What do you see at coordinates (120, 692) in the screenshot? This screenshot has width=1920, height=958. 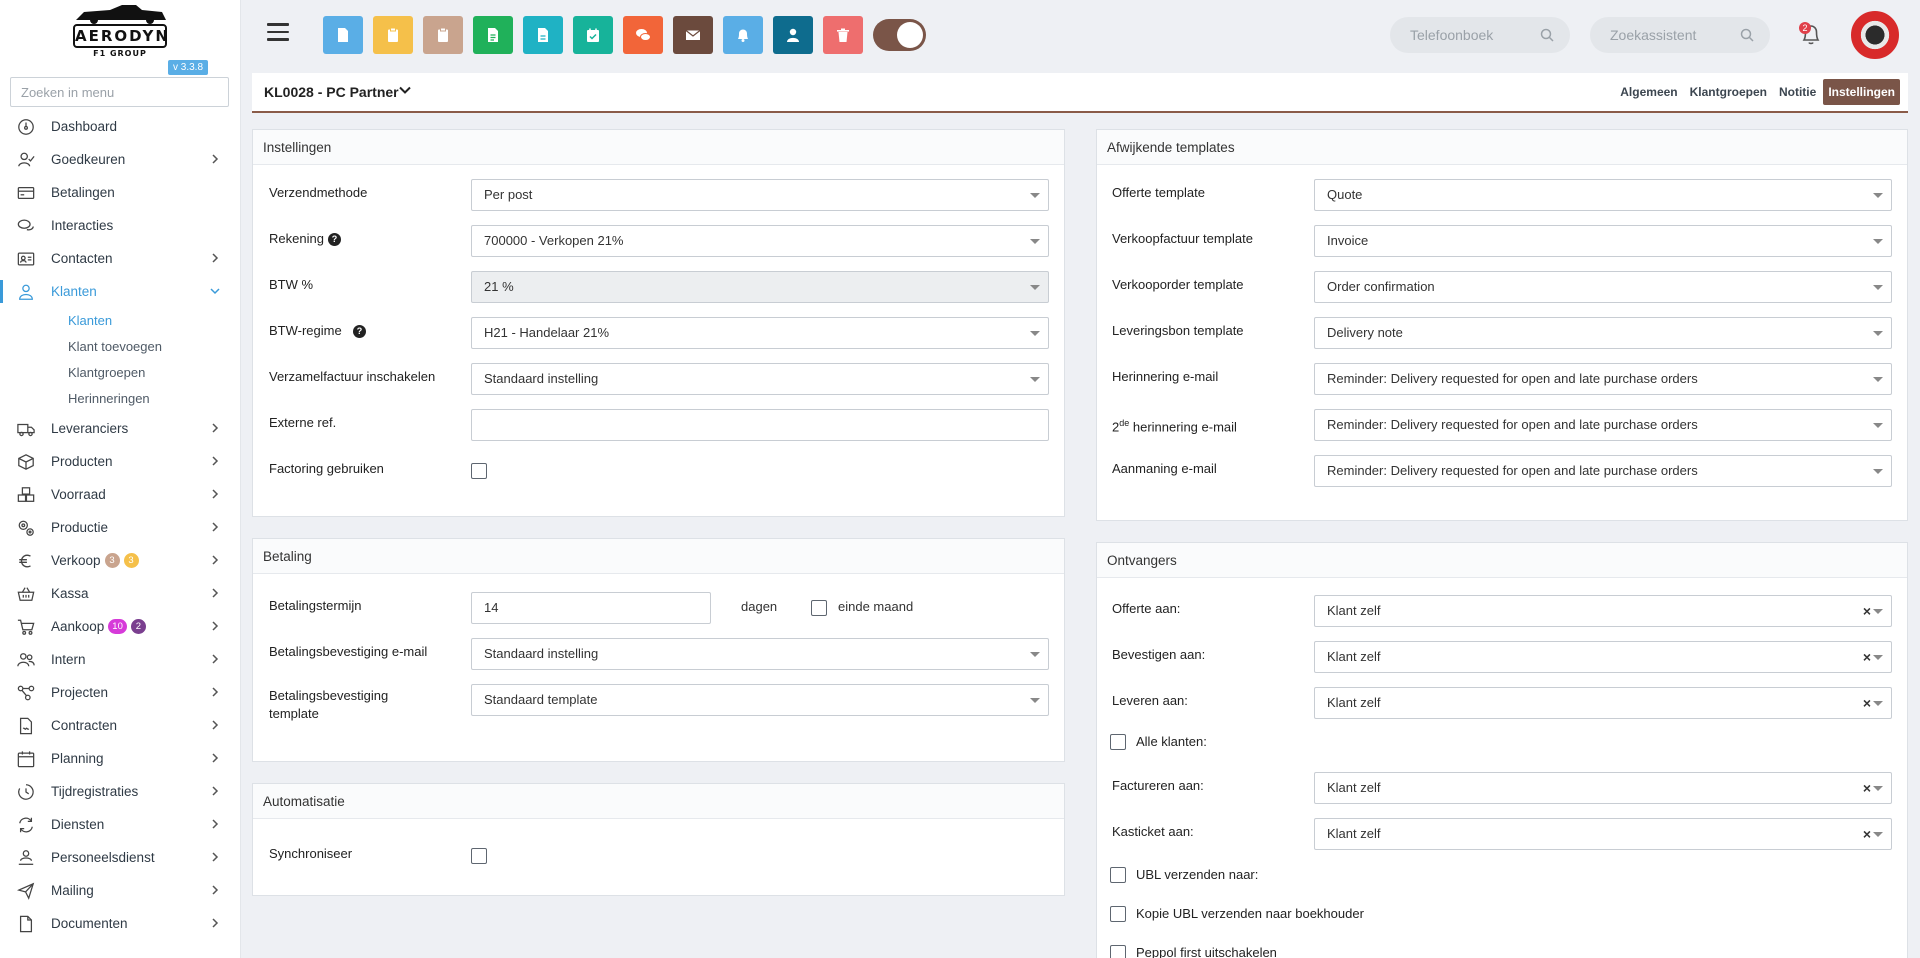 I see `sidebar-item-projecten: Projecten` at bounding box center [120, 692].